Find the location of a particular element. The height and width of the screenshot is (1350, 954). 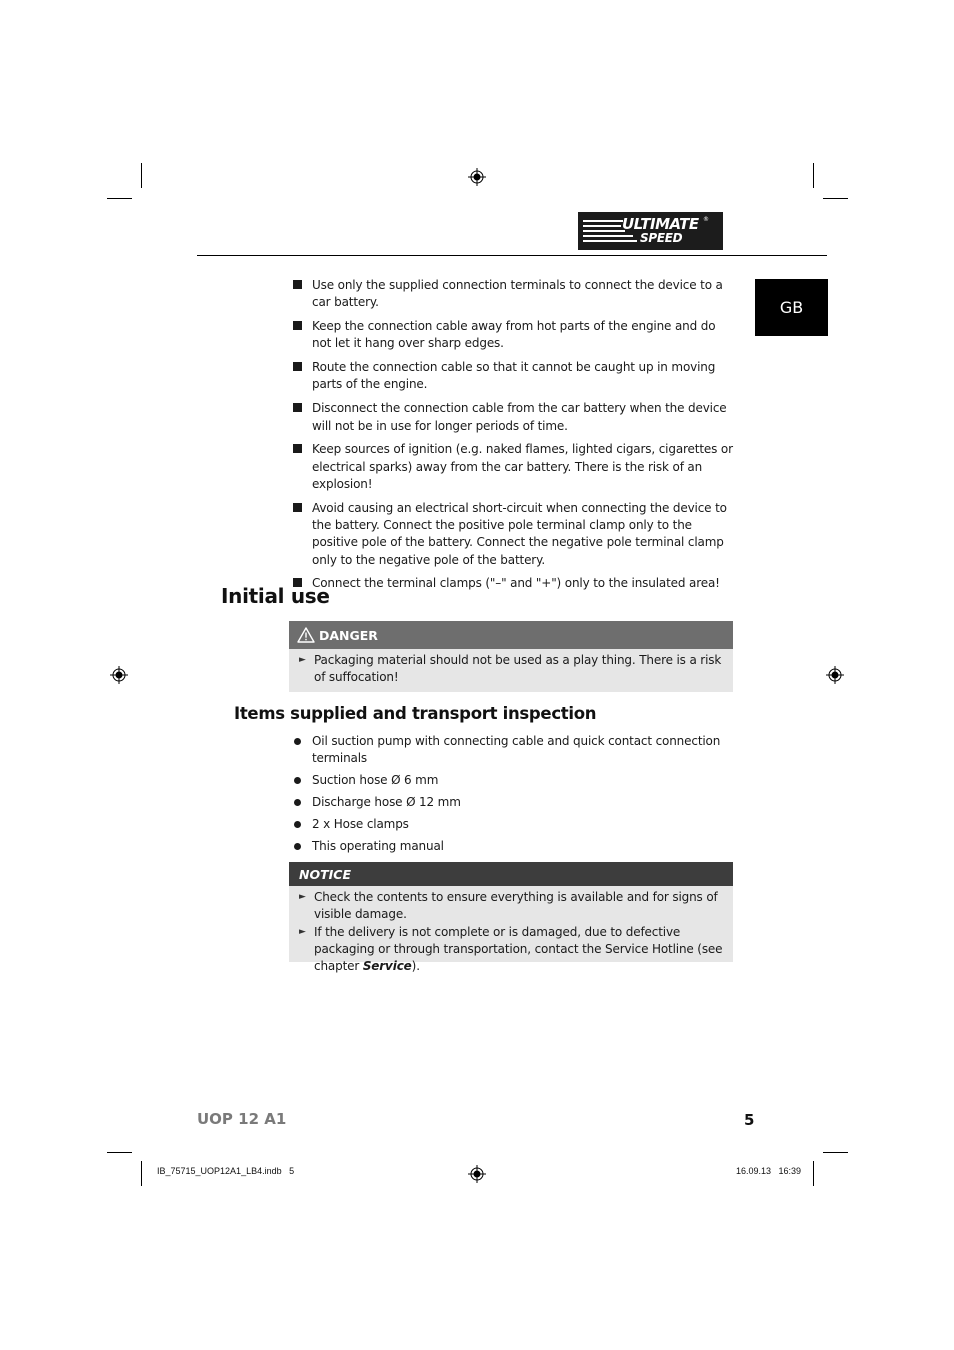

danger-label: DANGER is located at coordinates (348, 635).